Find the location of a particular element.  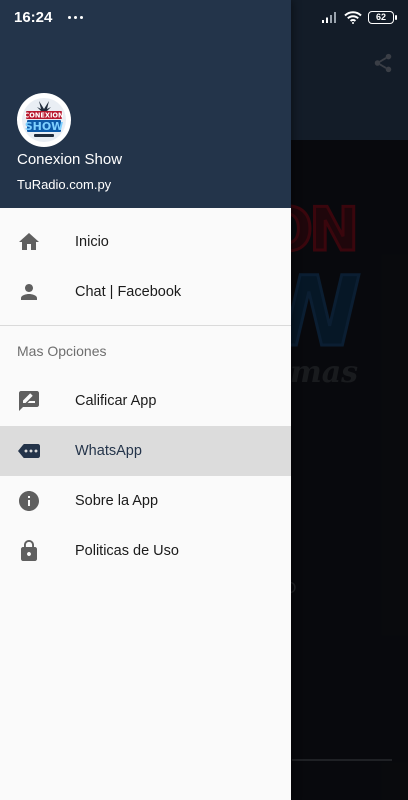

menu-item-politicas-de-uso: Politicas de Uso is located at coordinates (145, 551).